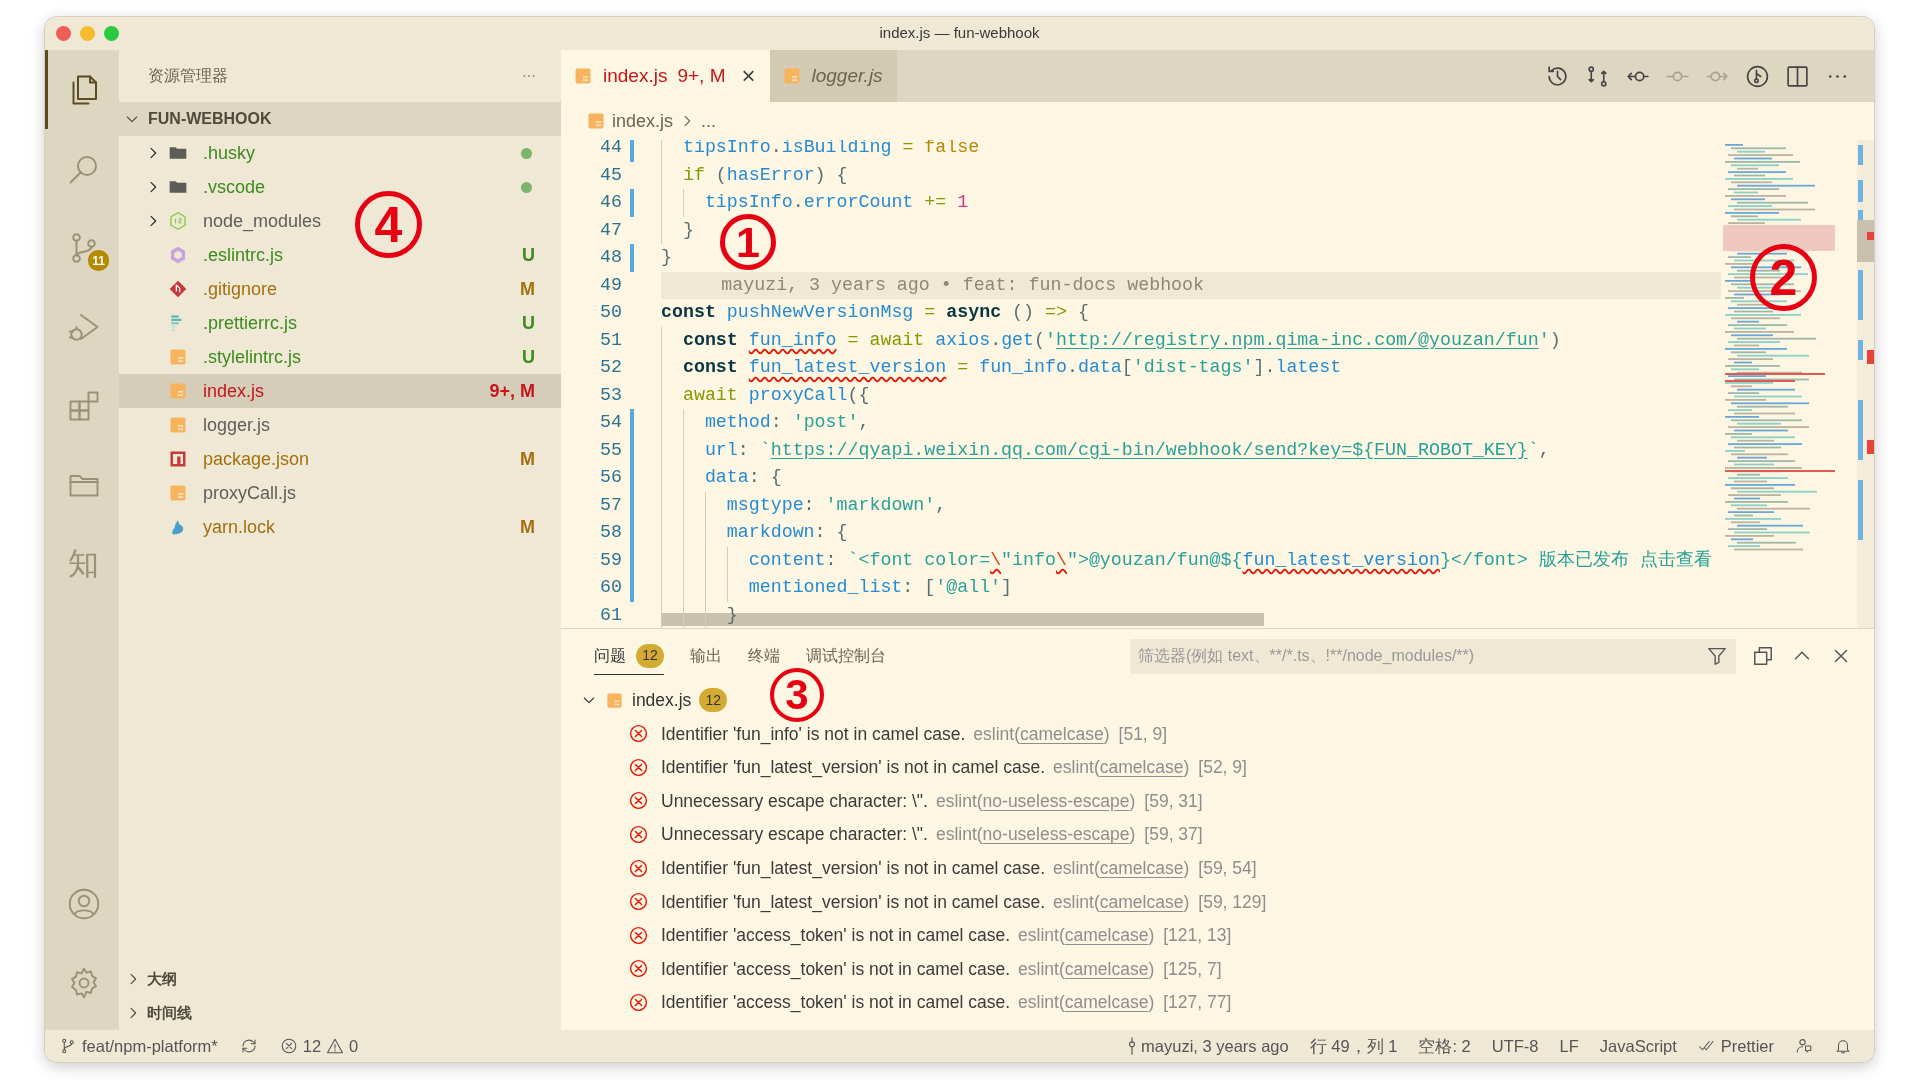 This screenshot has height=1080, width=1919. I want to click on breadcrumb-item: index.js, so click(643, 121).